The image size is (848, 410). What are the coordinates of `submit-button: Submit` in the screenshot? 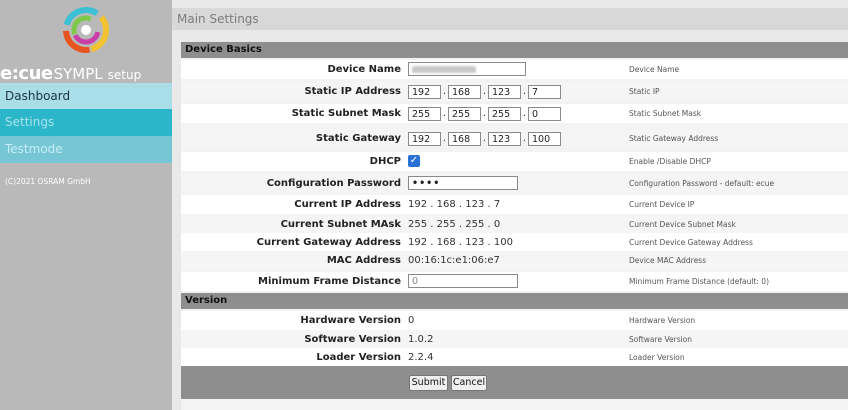 It's located at (428, 383).